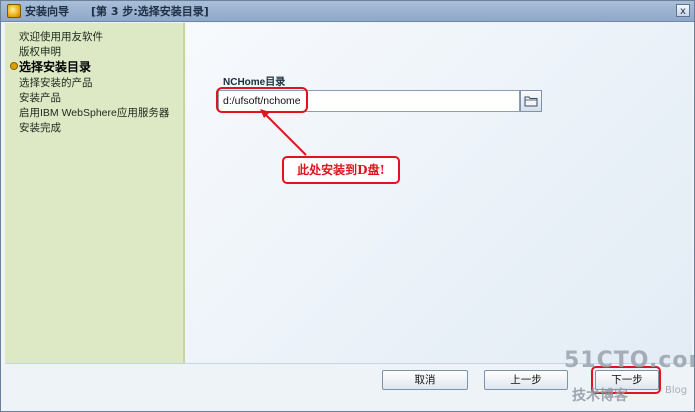 This screenshot has width=695, height=412. What do you see at coordinates (425, 380) in the screenshot?
I see `cancel-button: 取消` at bounding box center [425, 380].